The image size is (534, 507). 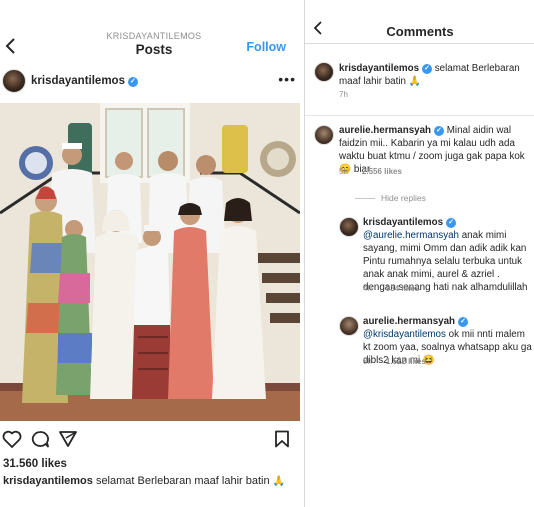 I want to click on more-options-icon: •••, so click(x=287, y=79).